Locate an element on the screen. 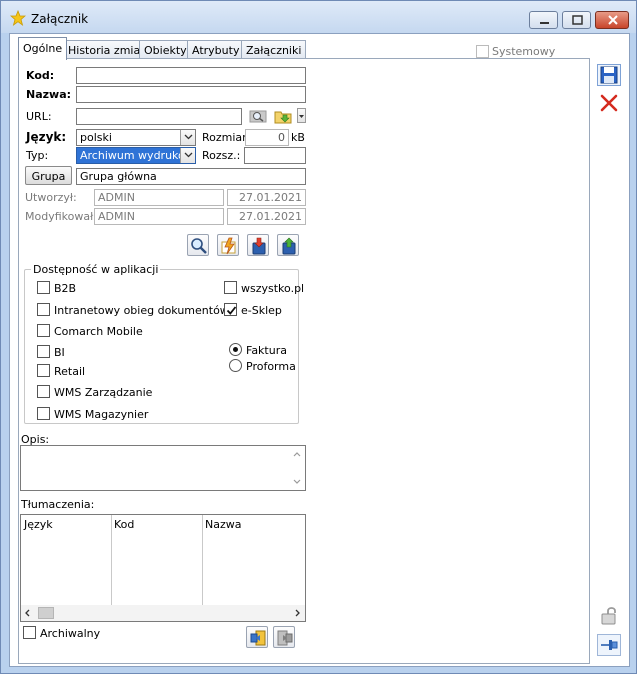 Image resolution: width=637 pixels, height=674 pixels. tab-obiekty: Obiekty is located at coordinates (165, 49).